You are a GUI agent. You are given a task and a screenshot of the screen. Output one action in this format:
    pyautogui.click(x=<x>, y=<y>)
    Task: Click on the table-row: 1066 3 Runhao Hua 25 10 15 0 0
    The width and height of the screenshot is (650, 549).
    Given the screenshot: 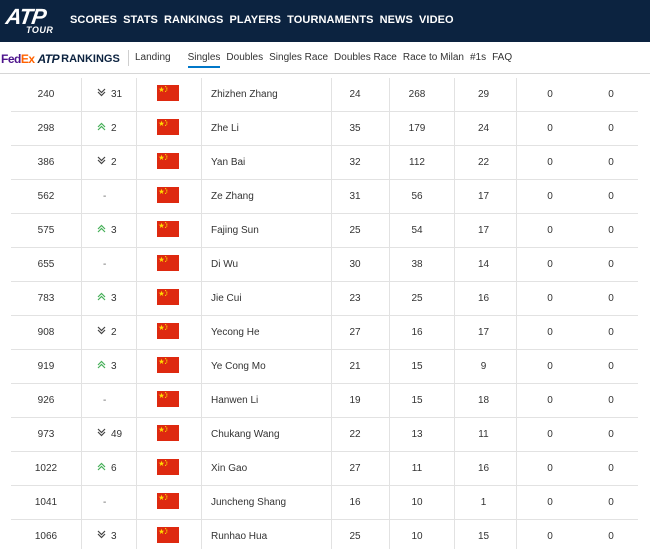 What is the action you would take?
    pyautogui.click(x=324, y=534)
    